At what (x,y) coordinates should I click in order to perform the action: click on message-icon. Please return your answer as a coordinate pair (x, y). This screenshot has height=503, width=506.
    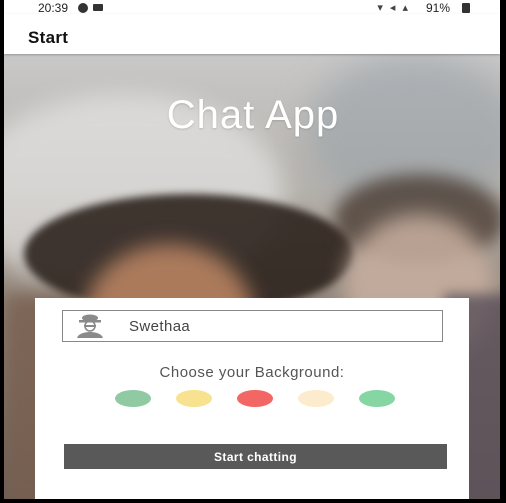
    Looking at the image, I should click on (98, 7).